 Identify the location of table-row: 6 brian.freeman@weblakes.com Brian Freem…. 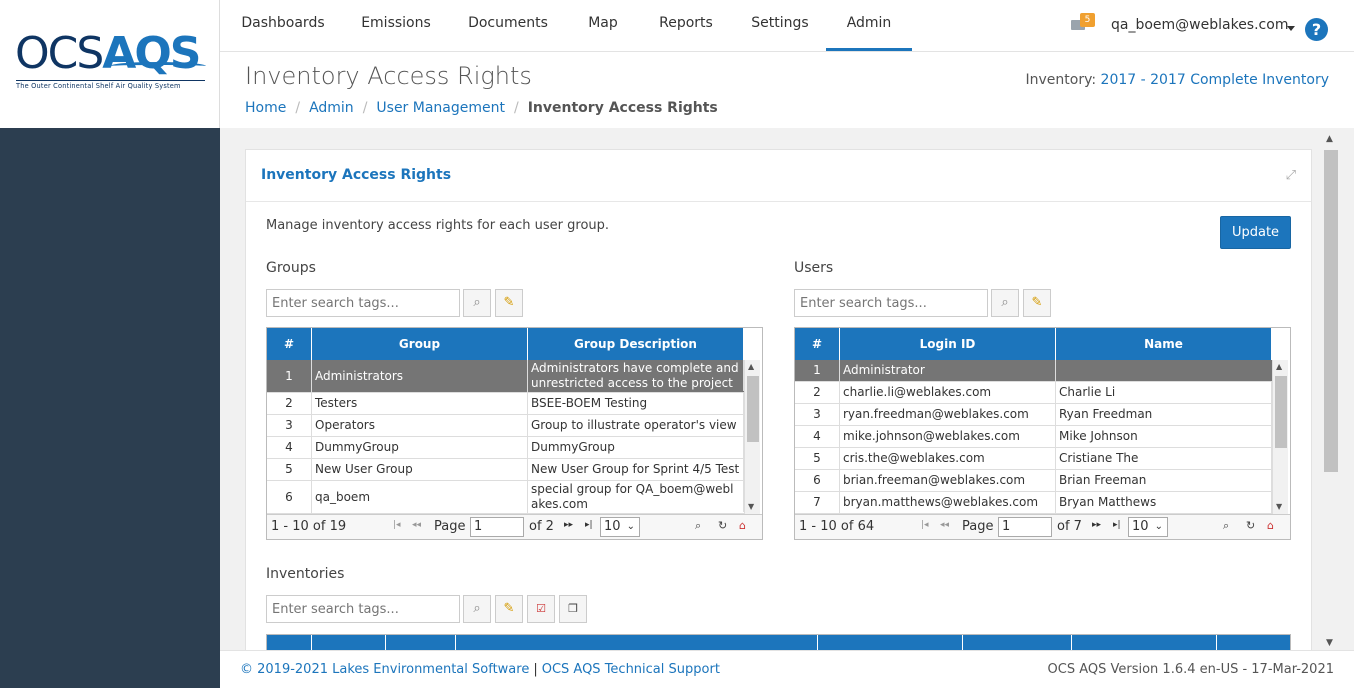
(1033, 481).